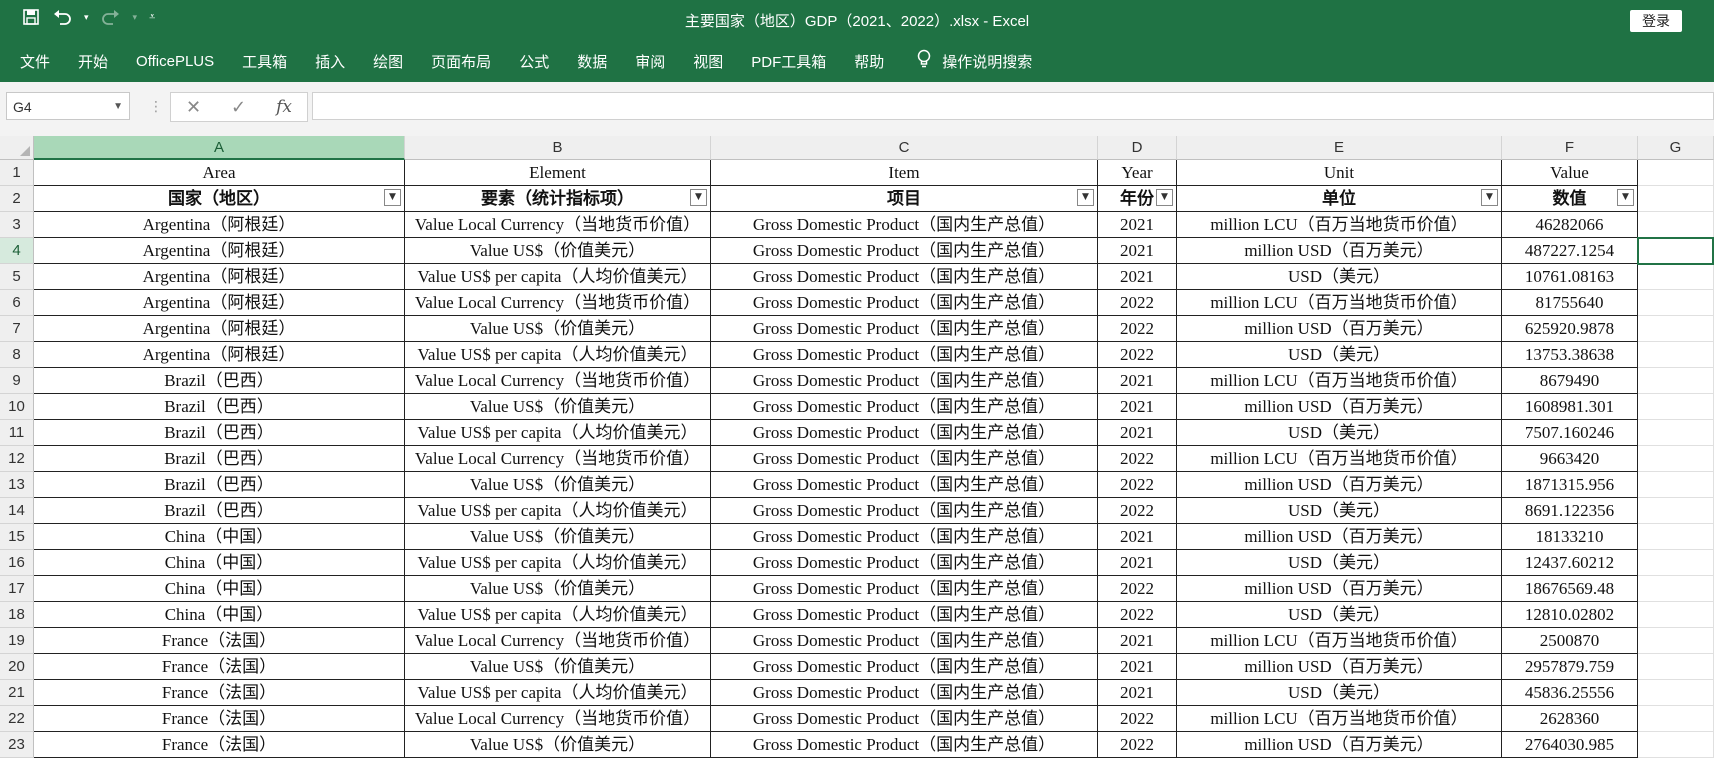 The image size is (1714, 765). Describe the element at coordinates (17, 173) in the screenshot. I see `row-header-1: 1` at that location.